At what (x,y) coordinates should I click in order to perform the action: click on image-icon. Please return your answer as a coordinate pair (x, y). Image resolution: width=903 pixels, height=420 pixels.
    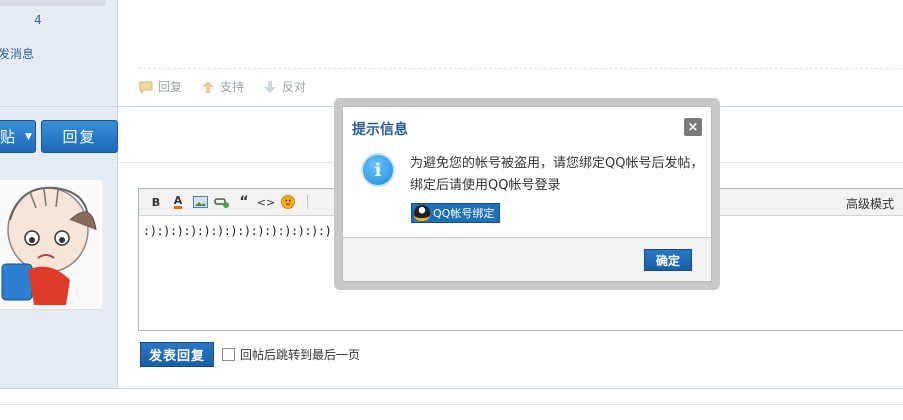
    Looking at the image, I should click on (200, 202).